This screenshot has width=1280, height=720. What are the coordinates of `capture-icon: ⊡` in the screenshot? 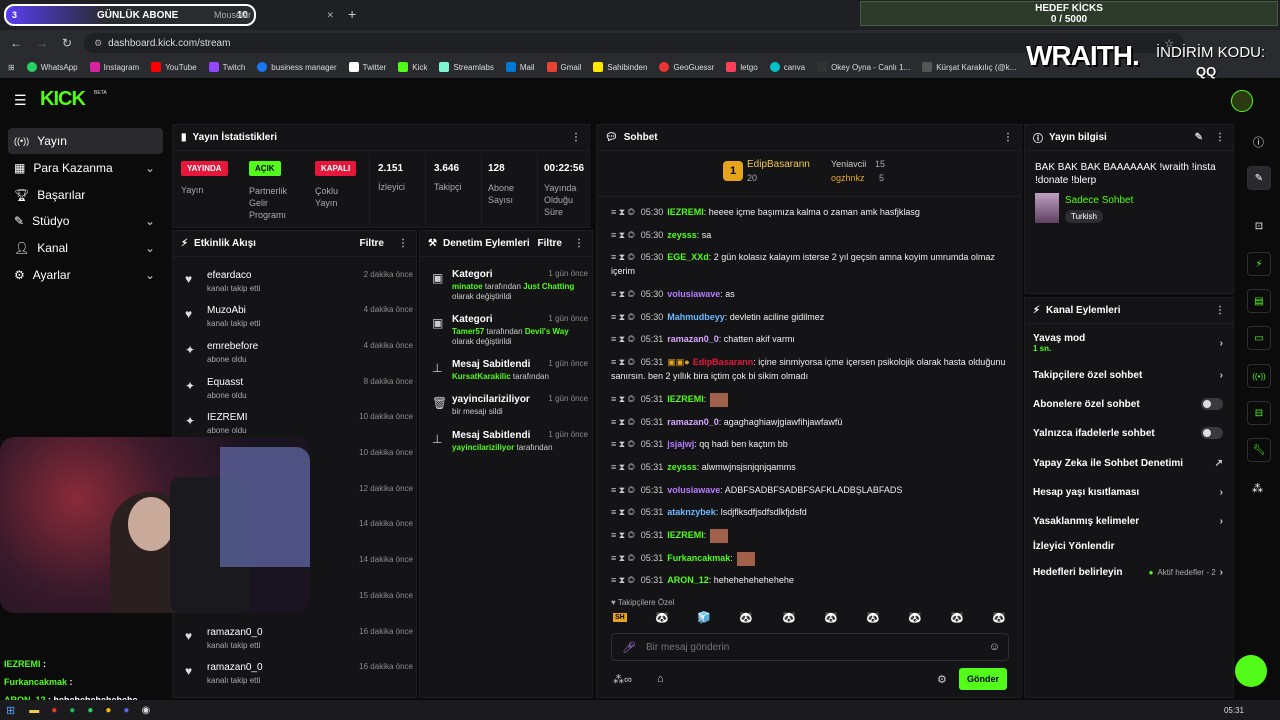 It's located at (1259, 226).